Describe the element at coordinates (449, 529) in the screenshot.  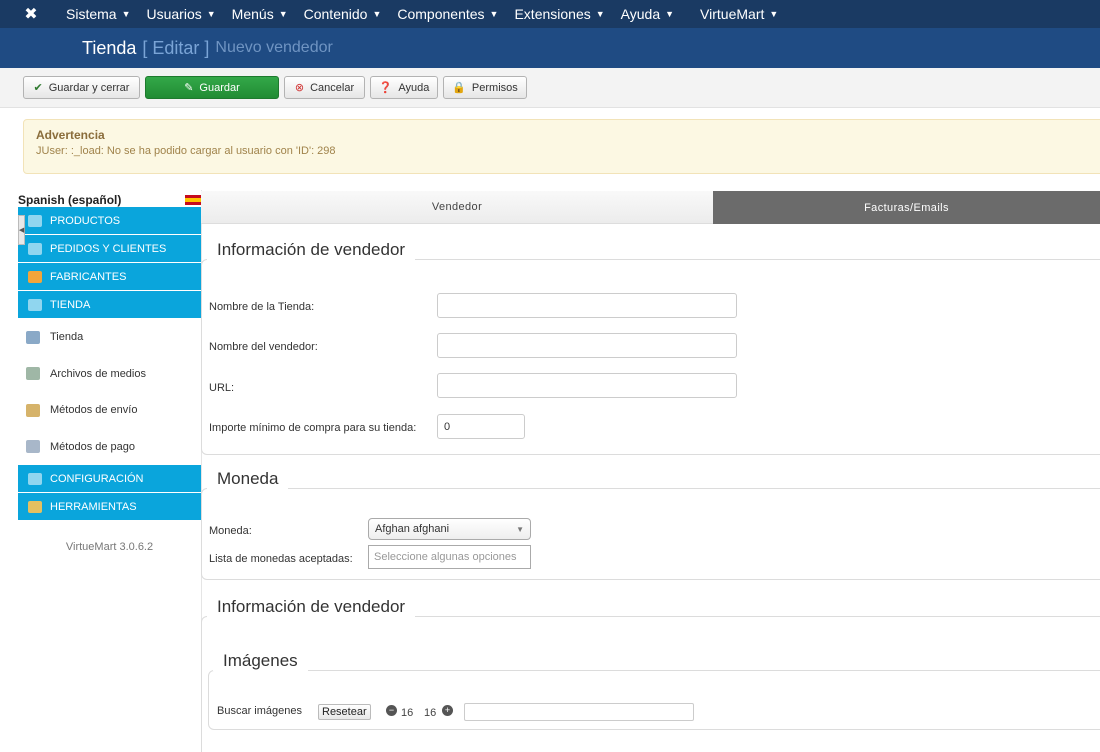
I see `currency-select: Afghan afghani ▼` at that location.